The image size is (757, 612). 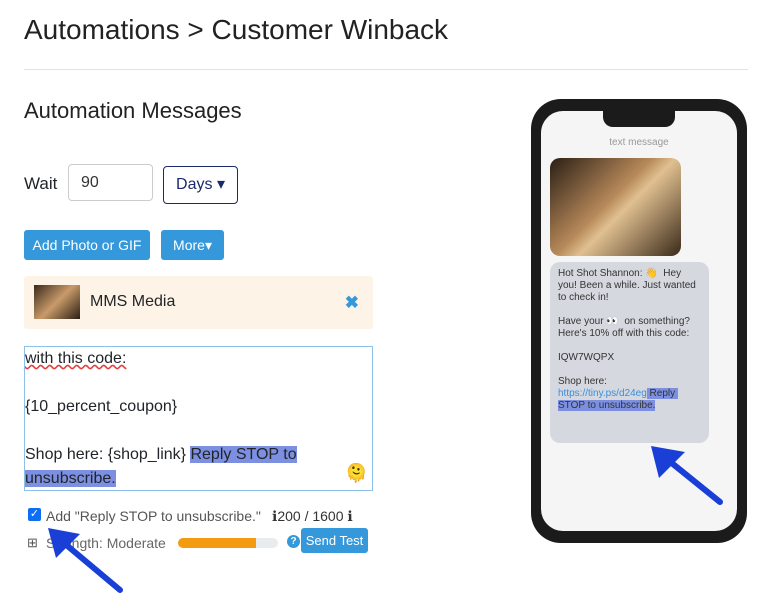 What do you see at coordinates (350, 516) in the screenshot?
I see `info-icon: ℹ` at bounding box center [350, 516].